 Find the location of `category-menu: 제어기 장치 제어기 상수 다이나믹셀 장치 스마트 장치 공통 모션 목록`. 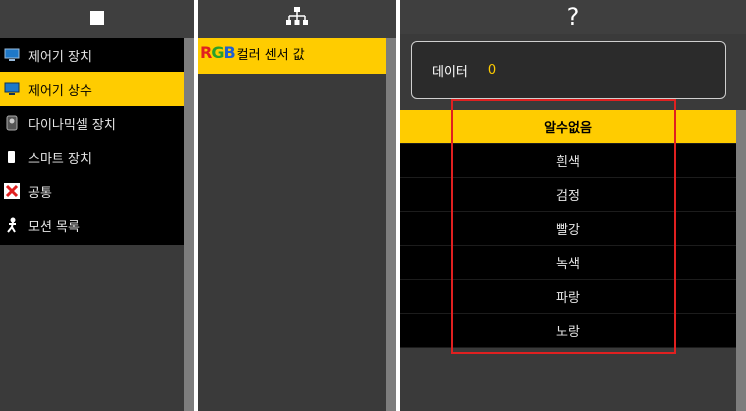

category-menu: 제어기 장치 제어기 상수 다이나믹셀 장치 스마트 장치 공통 모션 목록 is located at coordinates (92, 141).